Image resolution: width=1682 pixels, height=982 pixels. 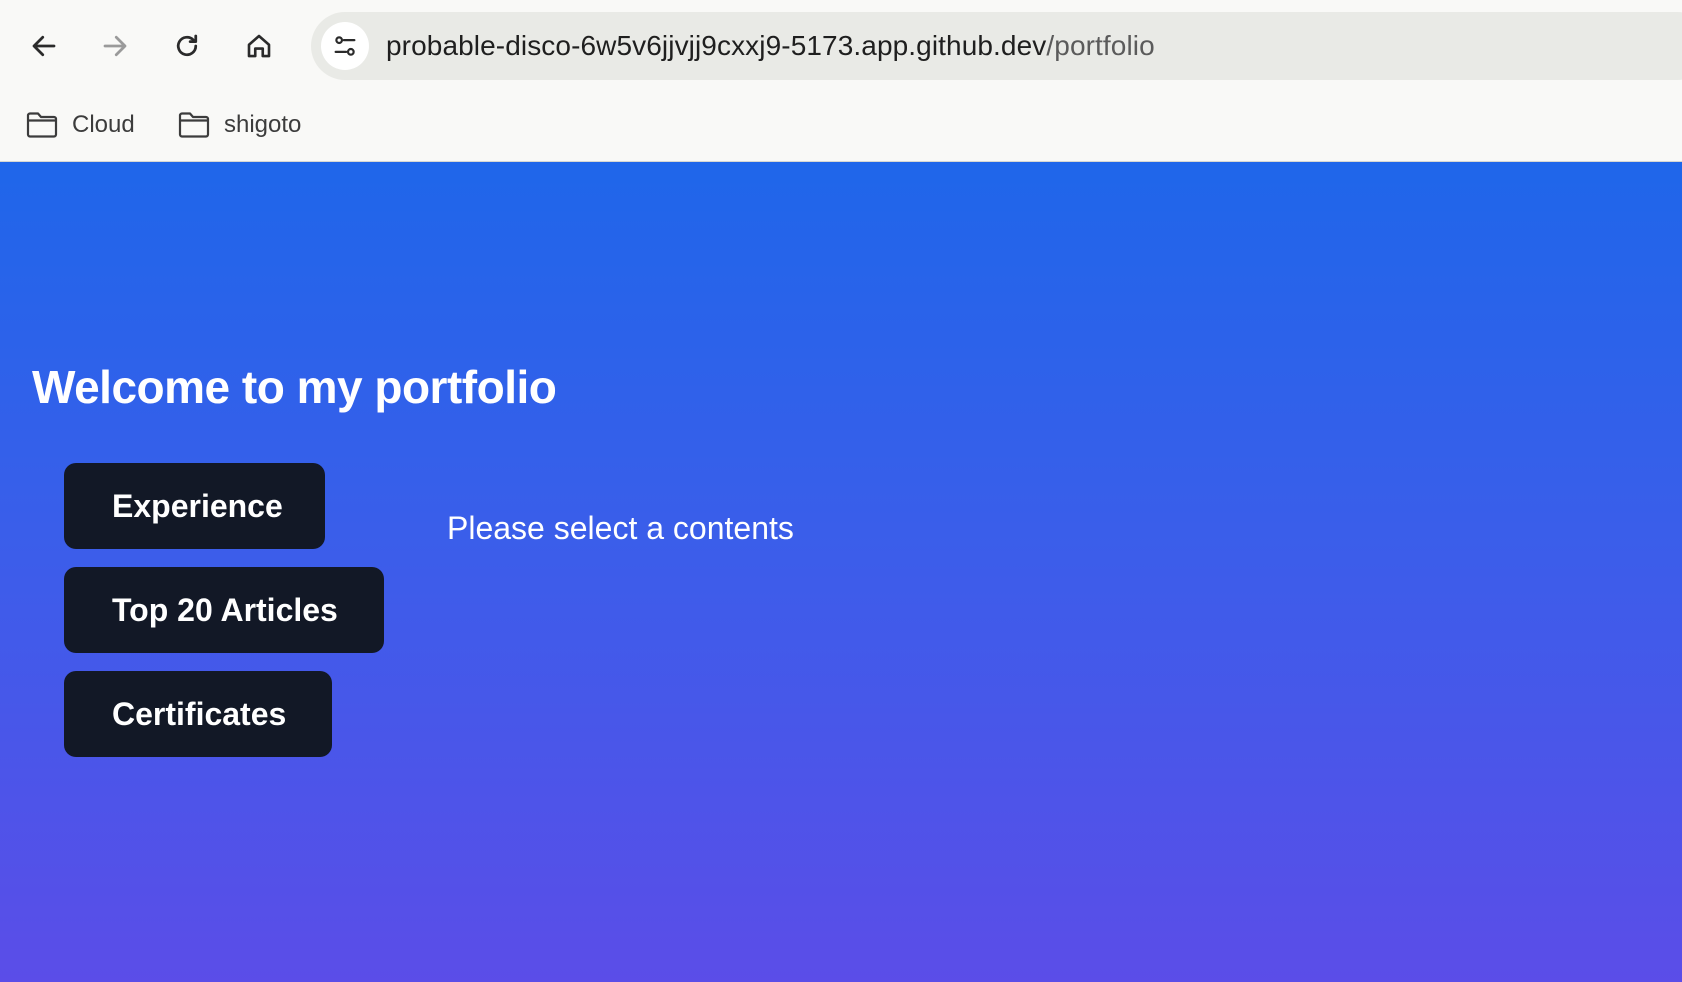 I want to click on back-button, so click(x=44, y=46).